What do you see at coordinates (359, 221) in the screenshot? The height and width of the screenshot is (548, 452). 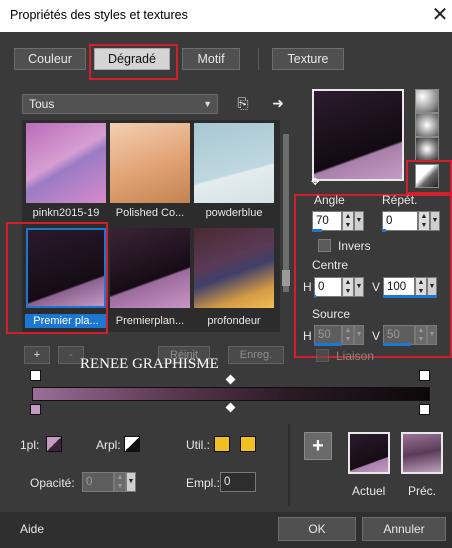 I see `angle-dropdown-icon: ▼` at bounding box center [359, 221].